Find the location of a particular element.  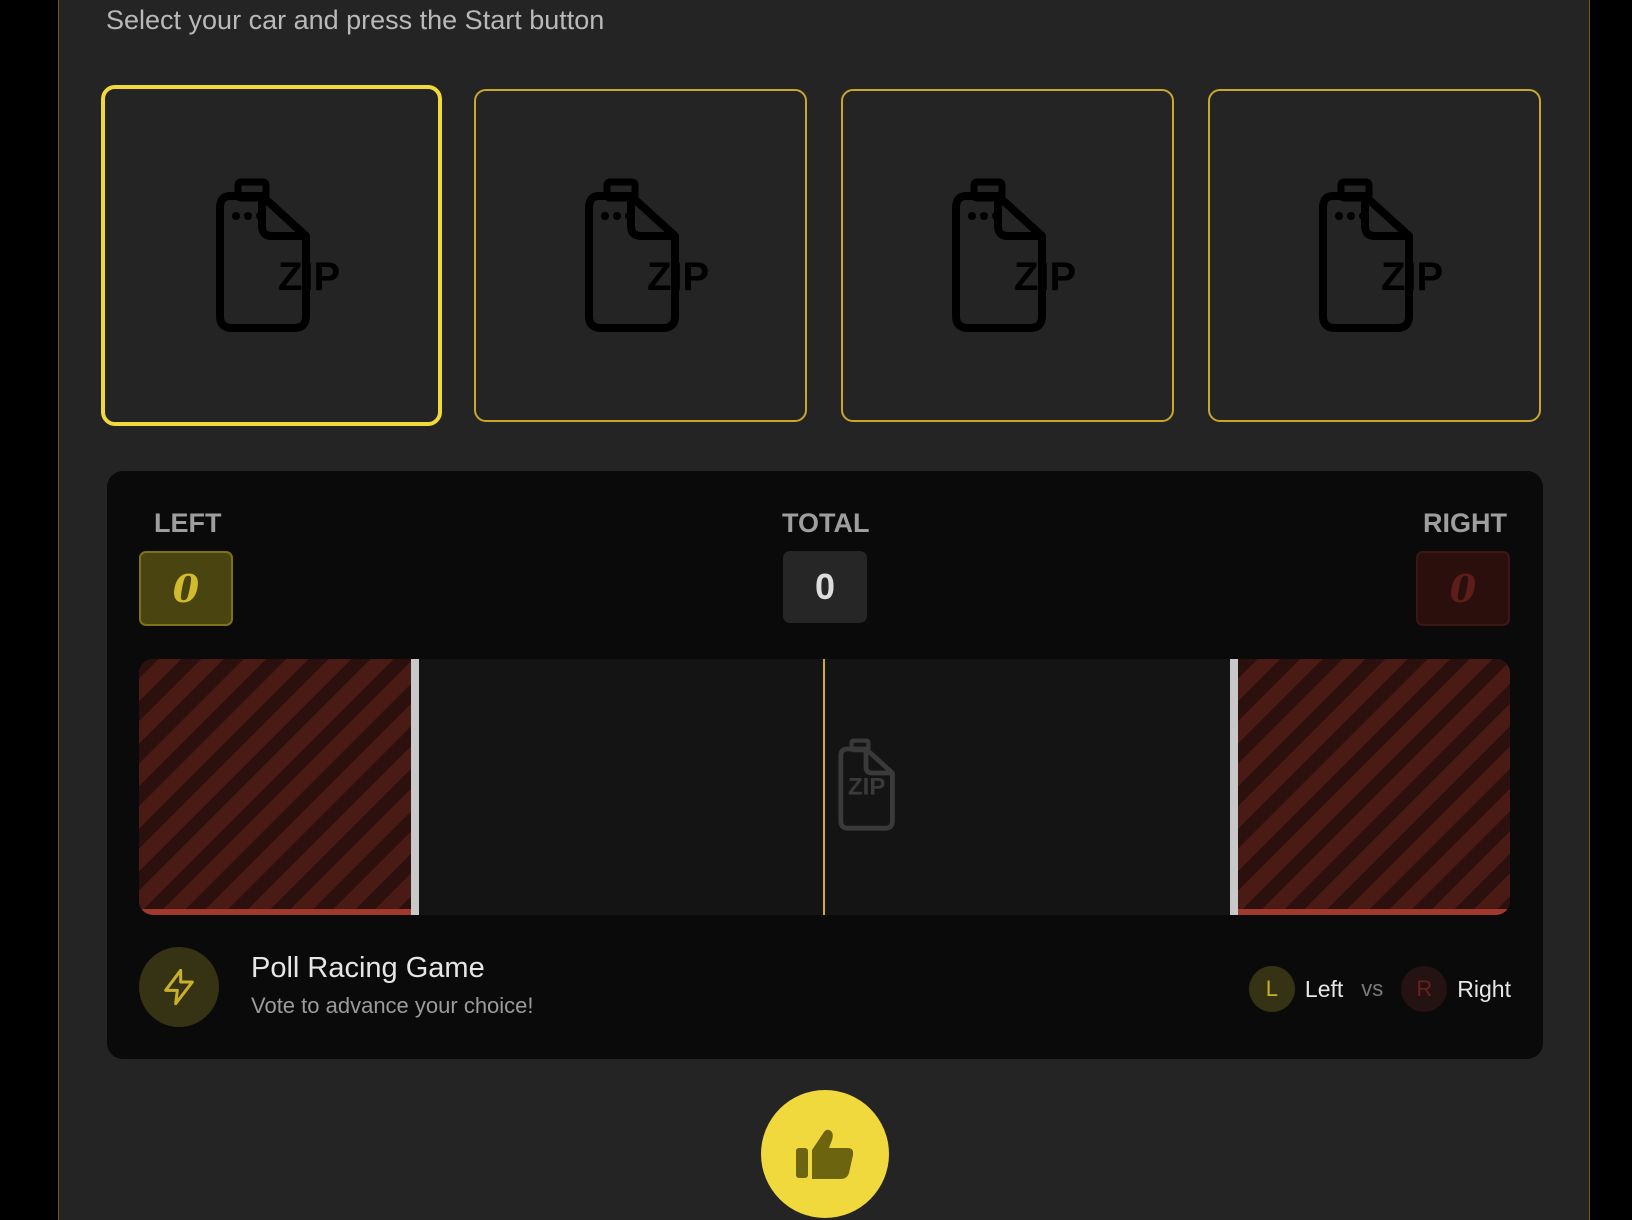

car-option-1: ZIP is located at coordinates (271, 255).